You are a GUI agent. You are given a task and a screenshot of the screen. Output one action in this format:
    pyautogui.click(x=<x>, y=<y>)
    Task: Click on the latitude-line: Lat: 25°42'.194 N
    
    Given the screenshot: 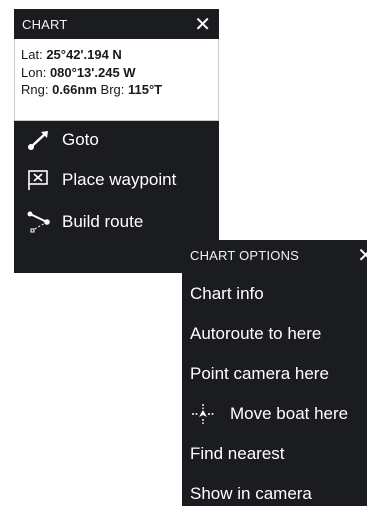 What is the action you would take?
    pyautogui.click(x=116, y=55)
    